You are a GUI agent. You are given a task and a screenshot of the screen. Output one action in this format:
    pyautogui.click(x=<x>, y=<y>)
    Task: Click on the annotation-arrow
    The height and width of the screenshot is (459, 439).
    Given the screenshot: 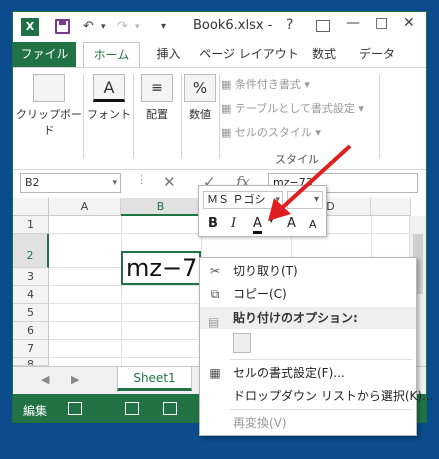 What is the action you would take?
    pyautogui.click(x=310, y=182)
    